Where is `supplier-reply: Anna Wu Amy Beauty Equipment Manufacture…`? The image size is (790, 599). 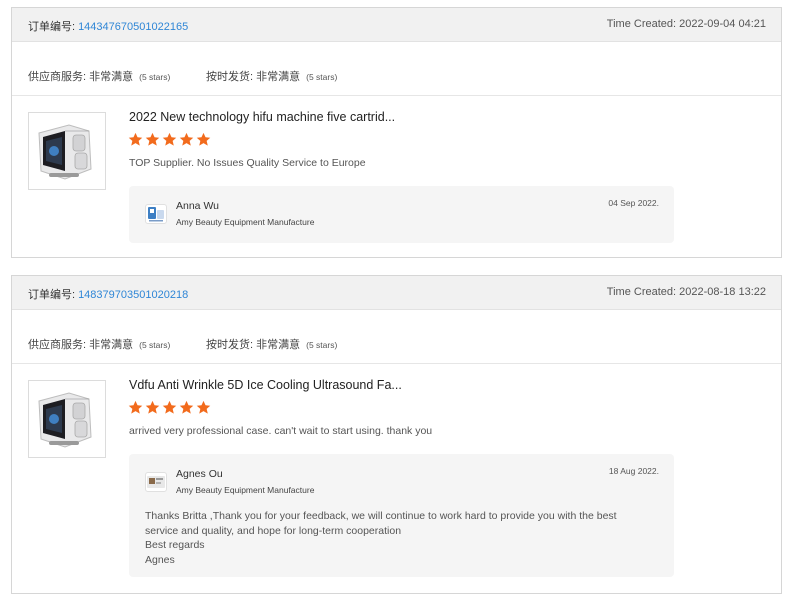 supplier-reply: Anna Wu Amy Beauty Equipment Manufacture… is located at coordinates (401, 214).